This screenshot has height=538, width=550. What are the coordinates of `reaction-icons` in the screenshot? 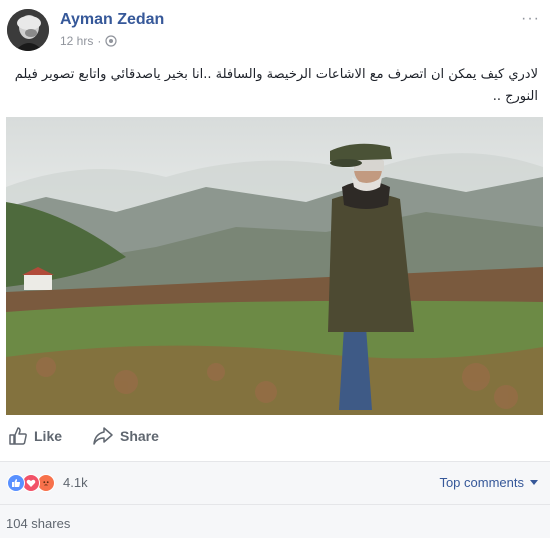 It's located at (31, 483).